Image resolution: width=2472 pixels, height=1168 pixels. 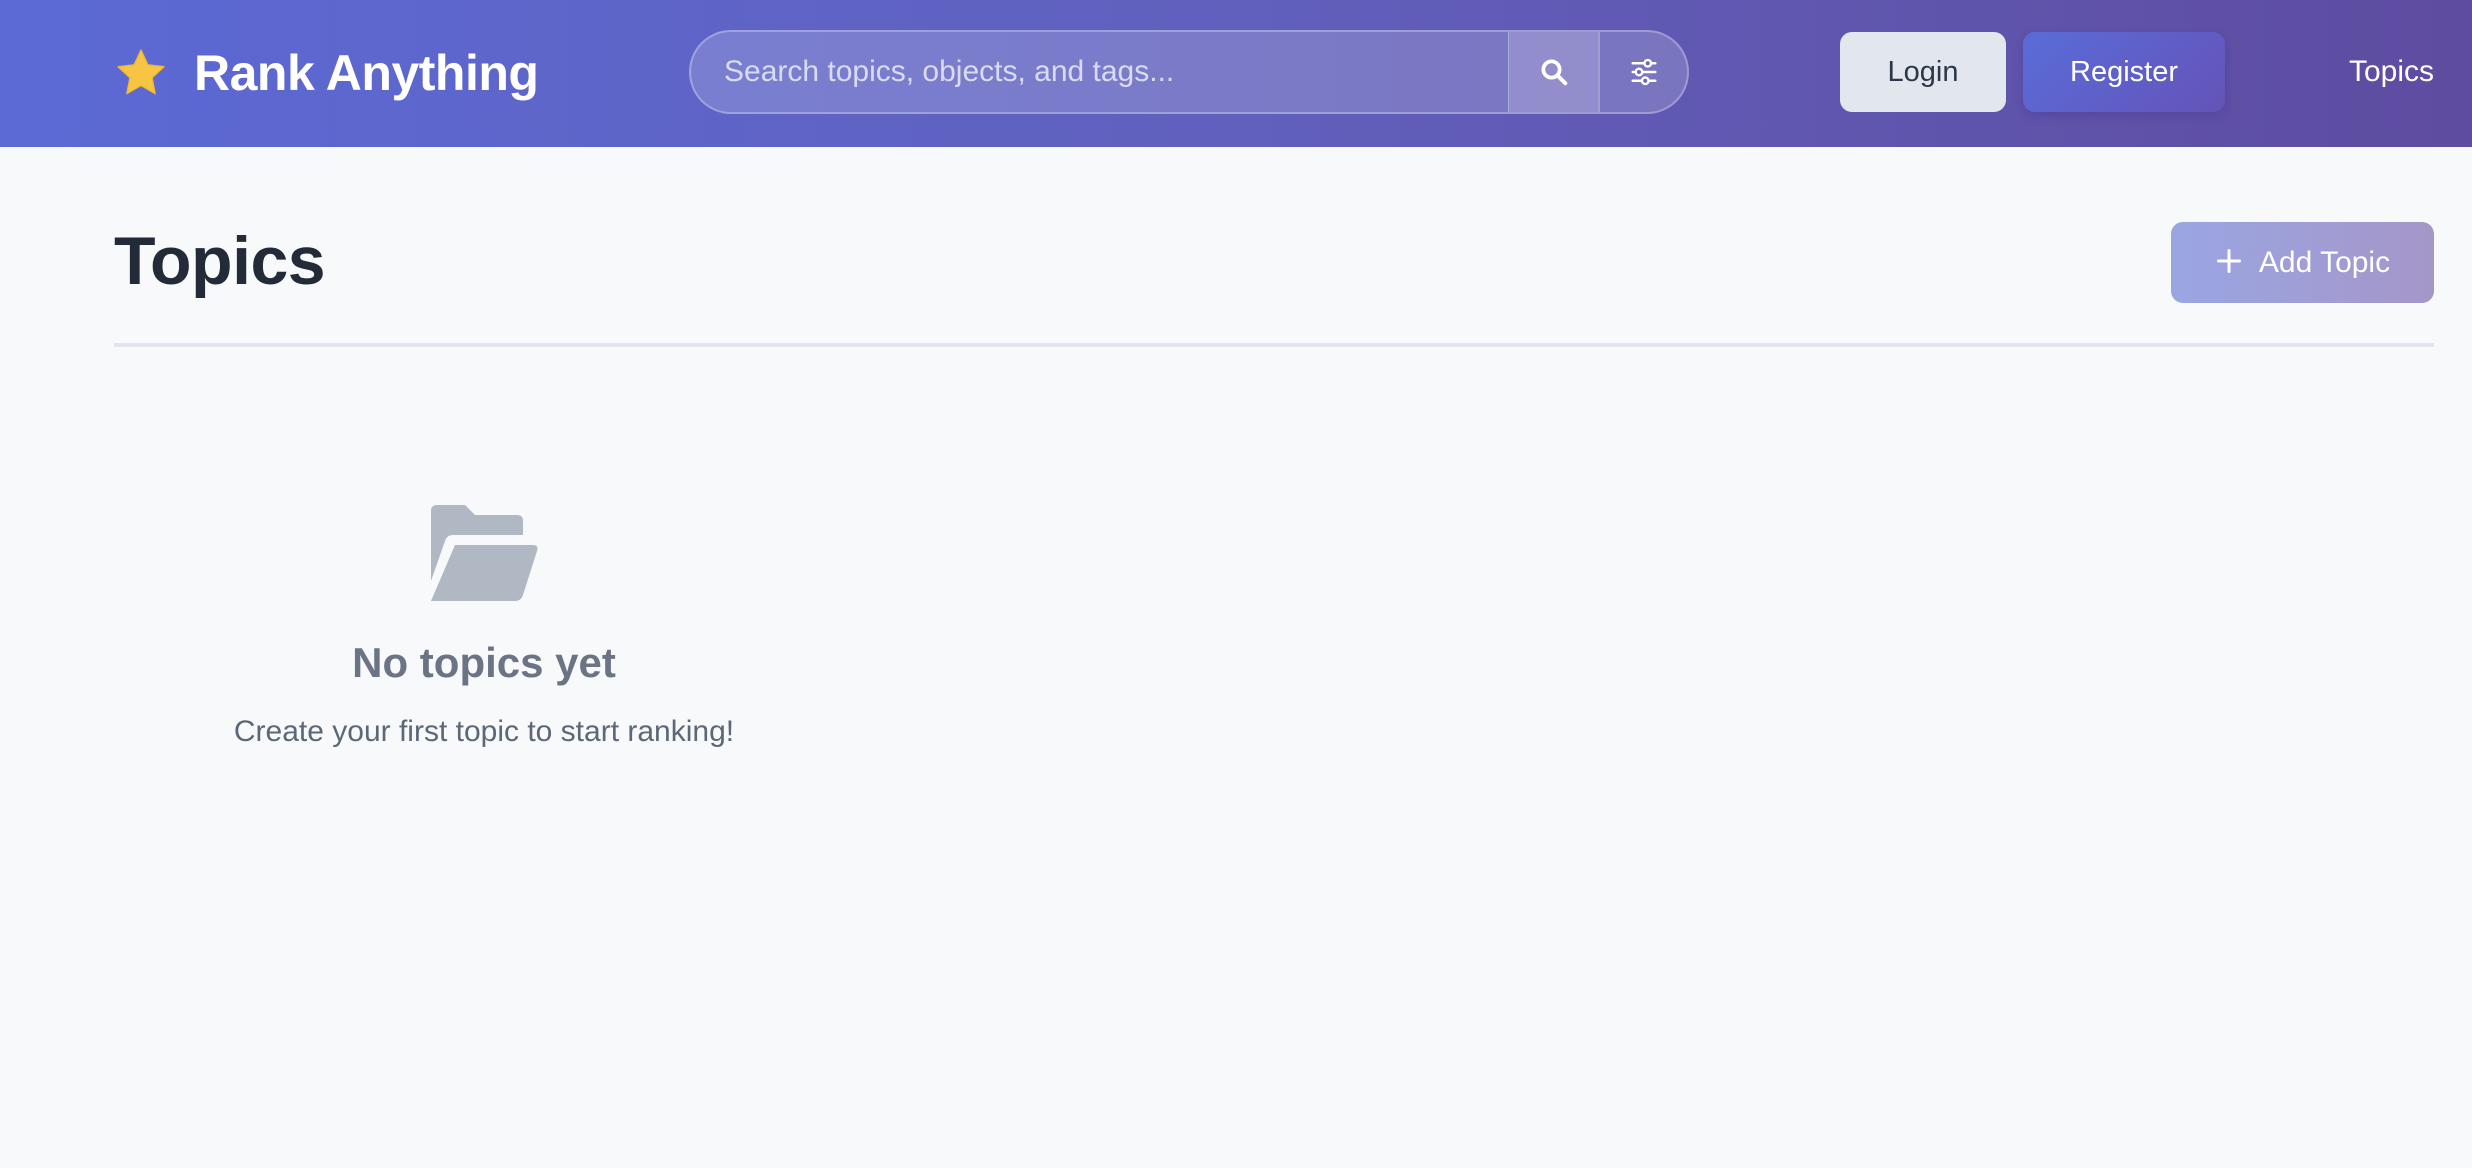 I want to click on search-button, so click(x=1553, y=72).